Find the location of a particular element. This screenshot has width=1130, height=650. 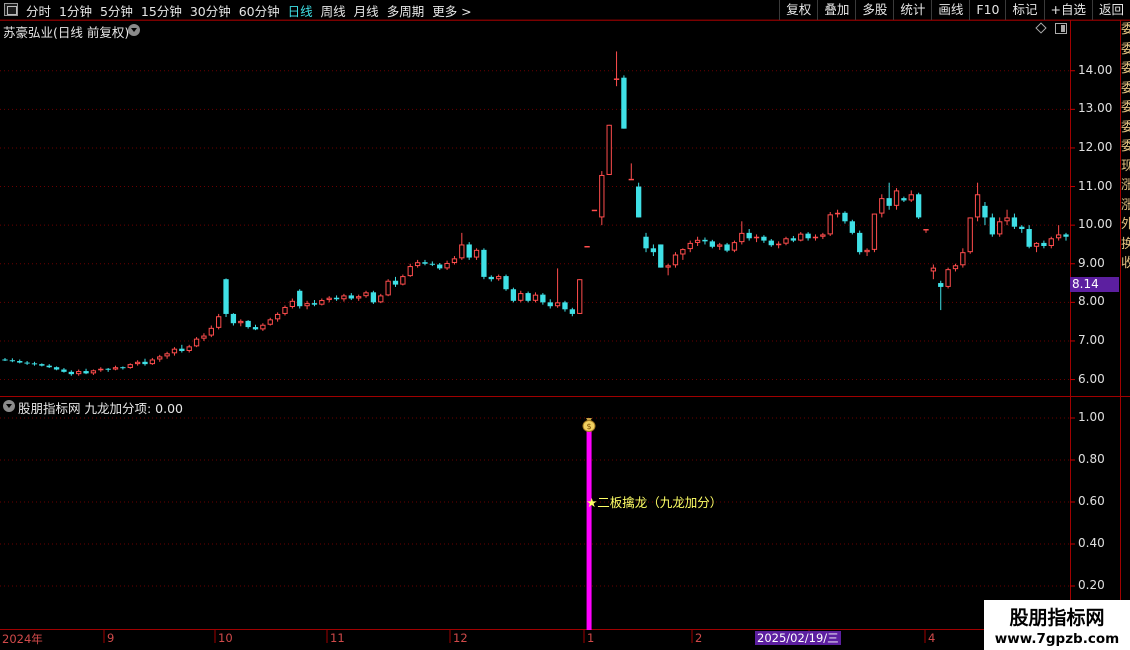

date-label: 12 is located at coordinates (460, 638).